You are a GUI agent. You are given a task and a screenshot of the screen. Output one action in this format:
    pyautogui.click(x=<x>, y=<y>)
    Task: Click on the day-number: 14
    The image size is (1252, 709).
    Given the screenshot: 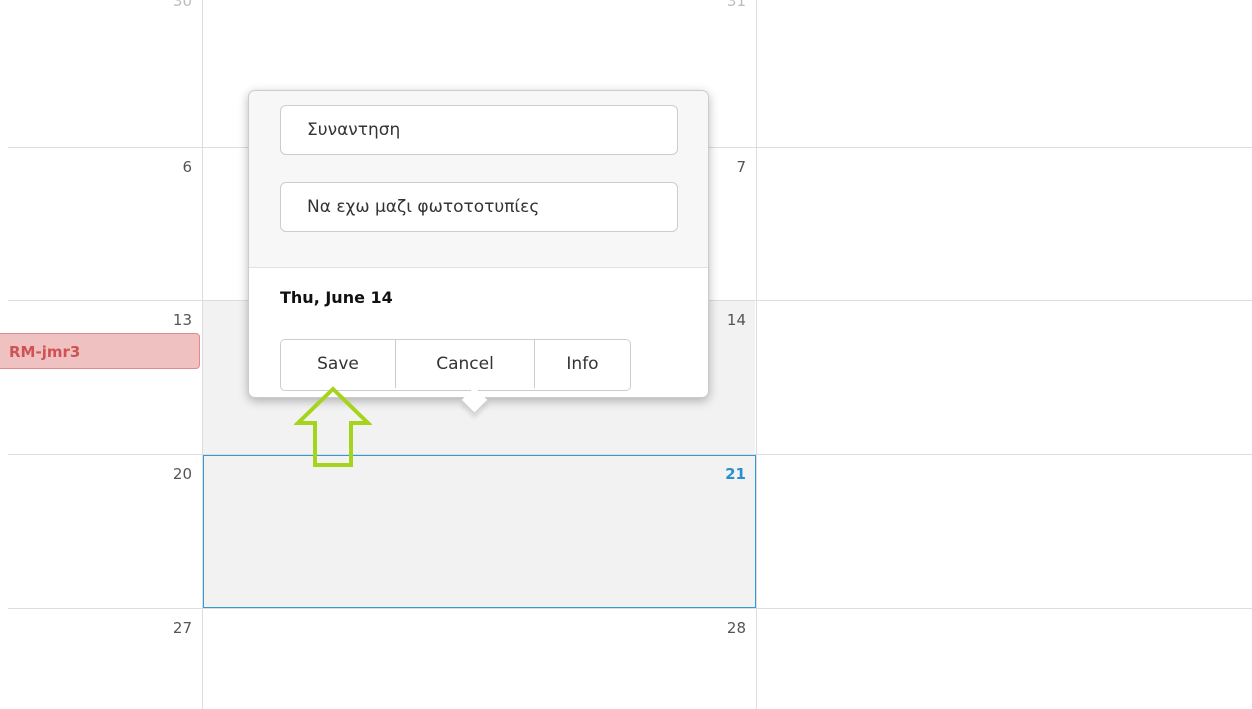 What is the action you would take?
    pyautogui.click(x=726, y=320)
    